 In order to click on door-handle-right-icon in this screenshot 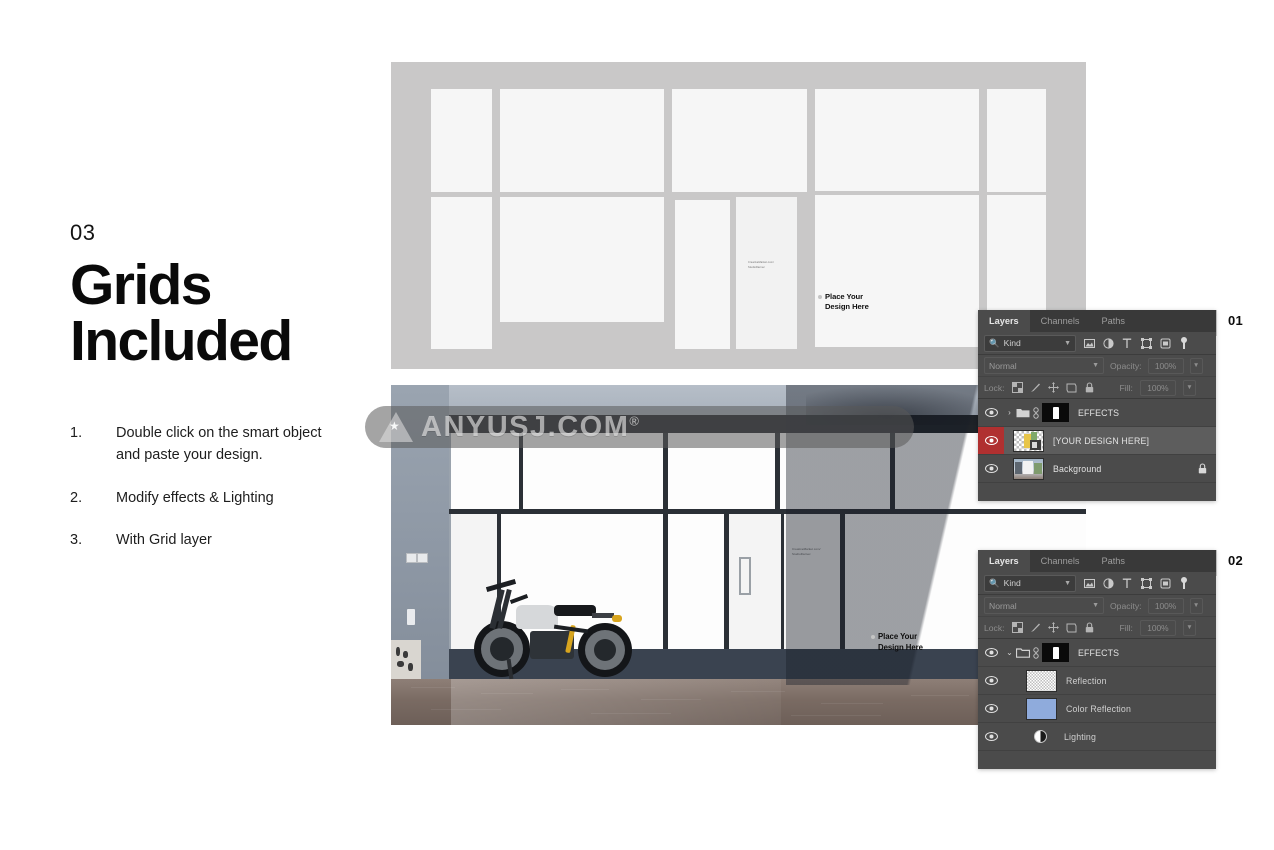, I will do `click(750, 576)`.